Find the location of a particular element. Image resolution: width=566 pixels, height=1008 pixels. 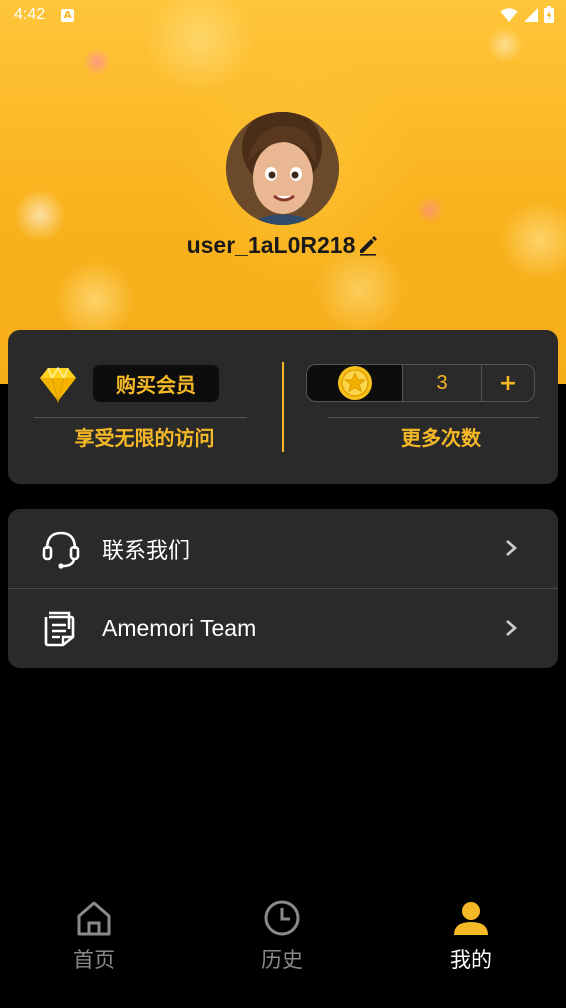

vip-card: 购买会员 享受无限的访问 3 + 更多次数 is located at coordinates (283, 407).